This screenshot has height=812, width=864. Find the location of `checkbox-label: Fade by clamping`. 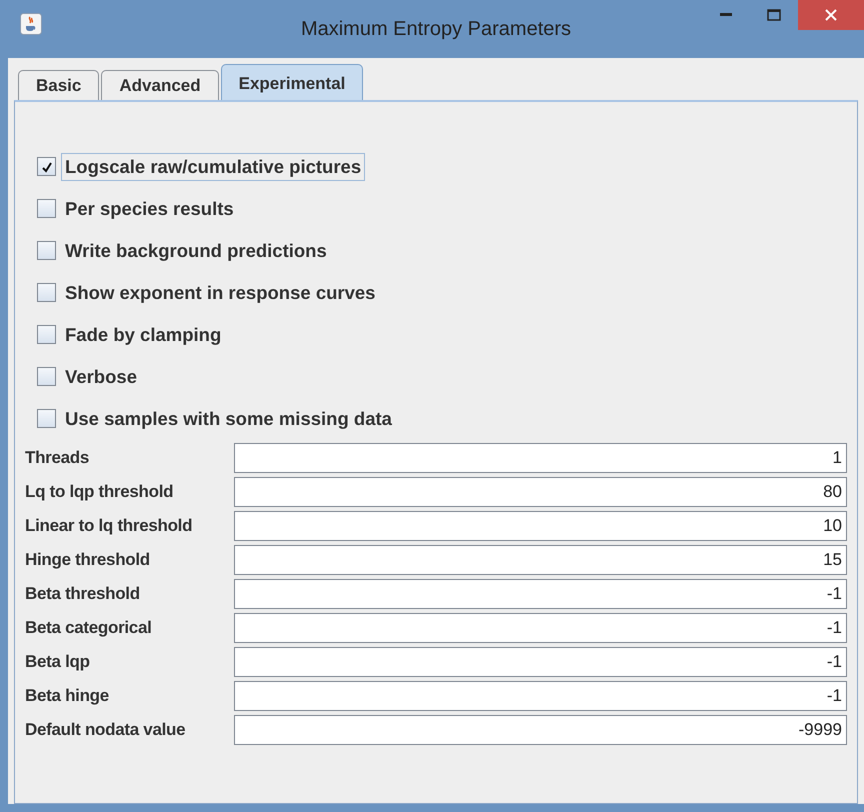

checkbox-label: Fade by clamping is located at coordinates (143, 334).